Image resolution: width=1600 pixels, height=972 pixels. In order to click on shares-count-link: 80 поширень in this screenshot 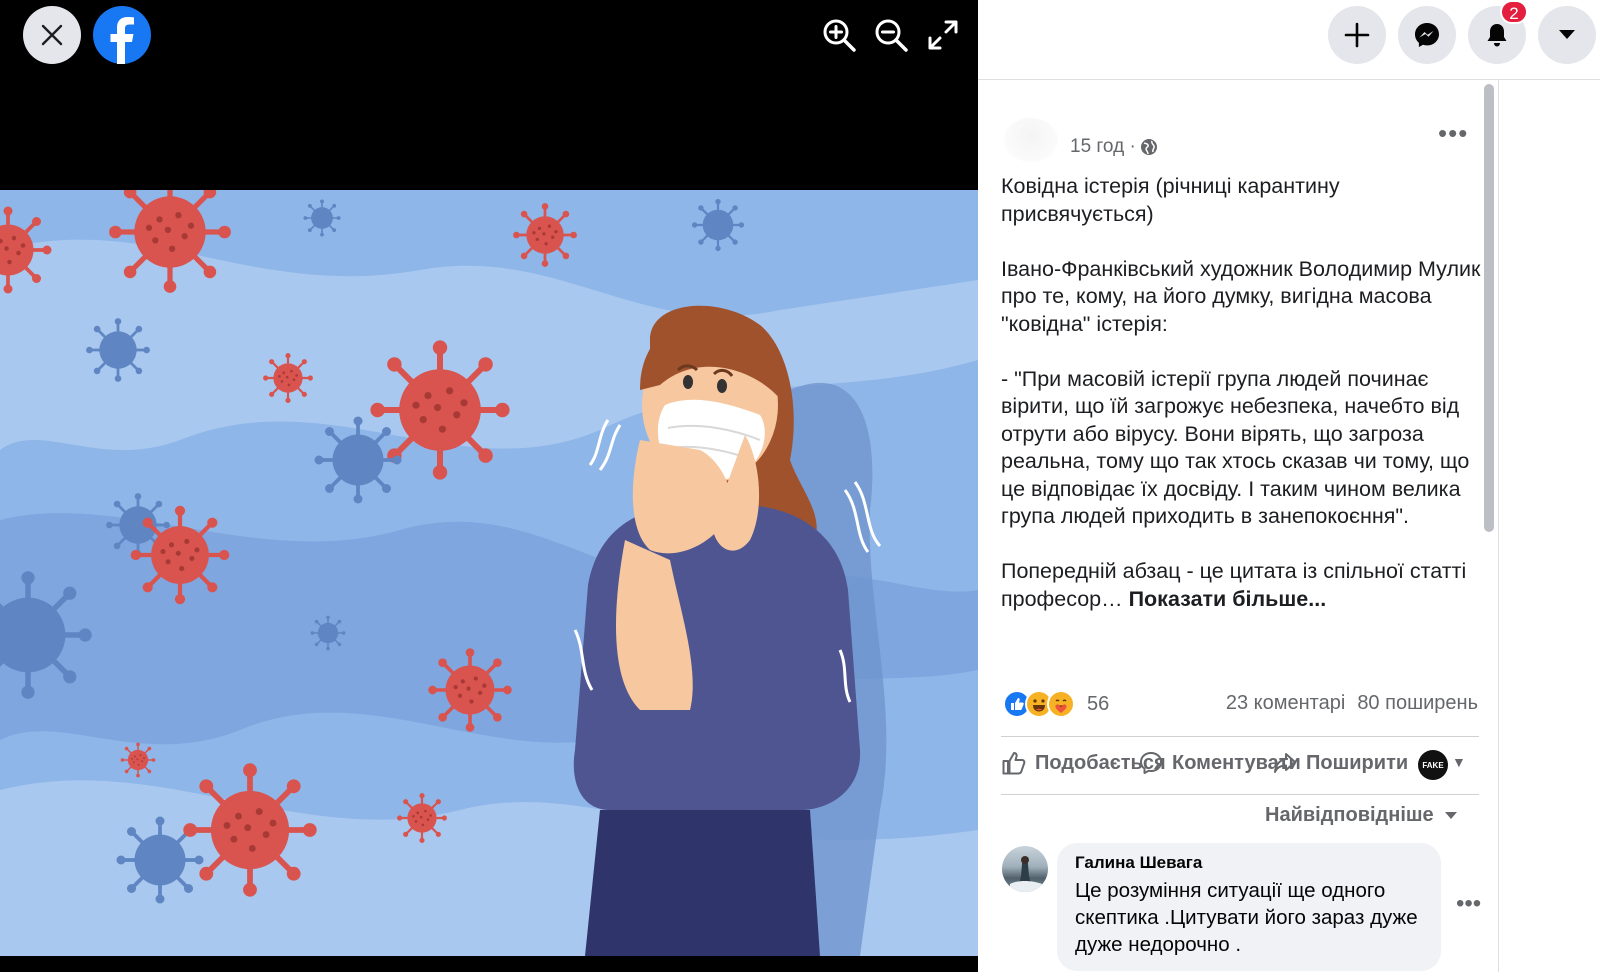, I will do `click(1417, 703)`.